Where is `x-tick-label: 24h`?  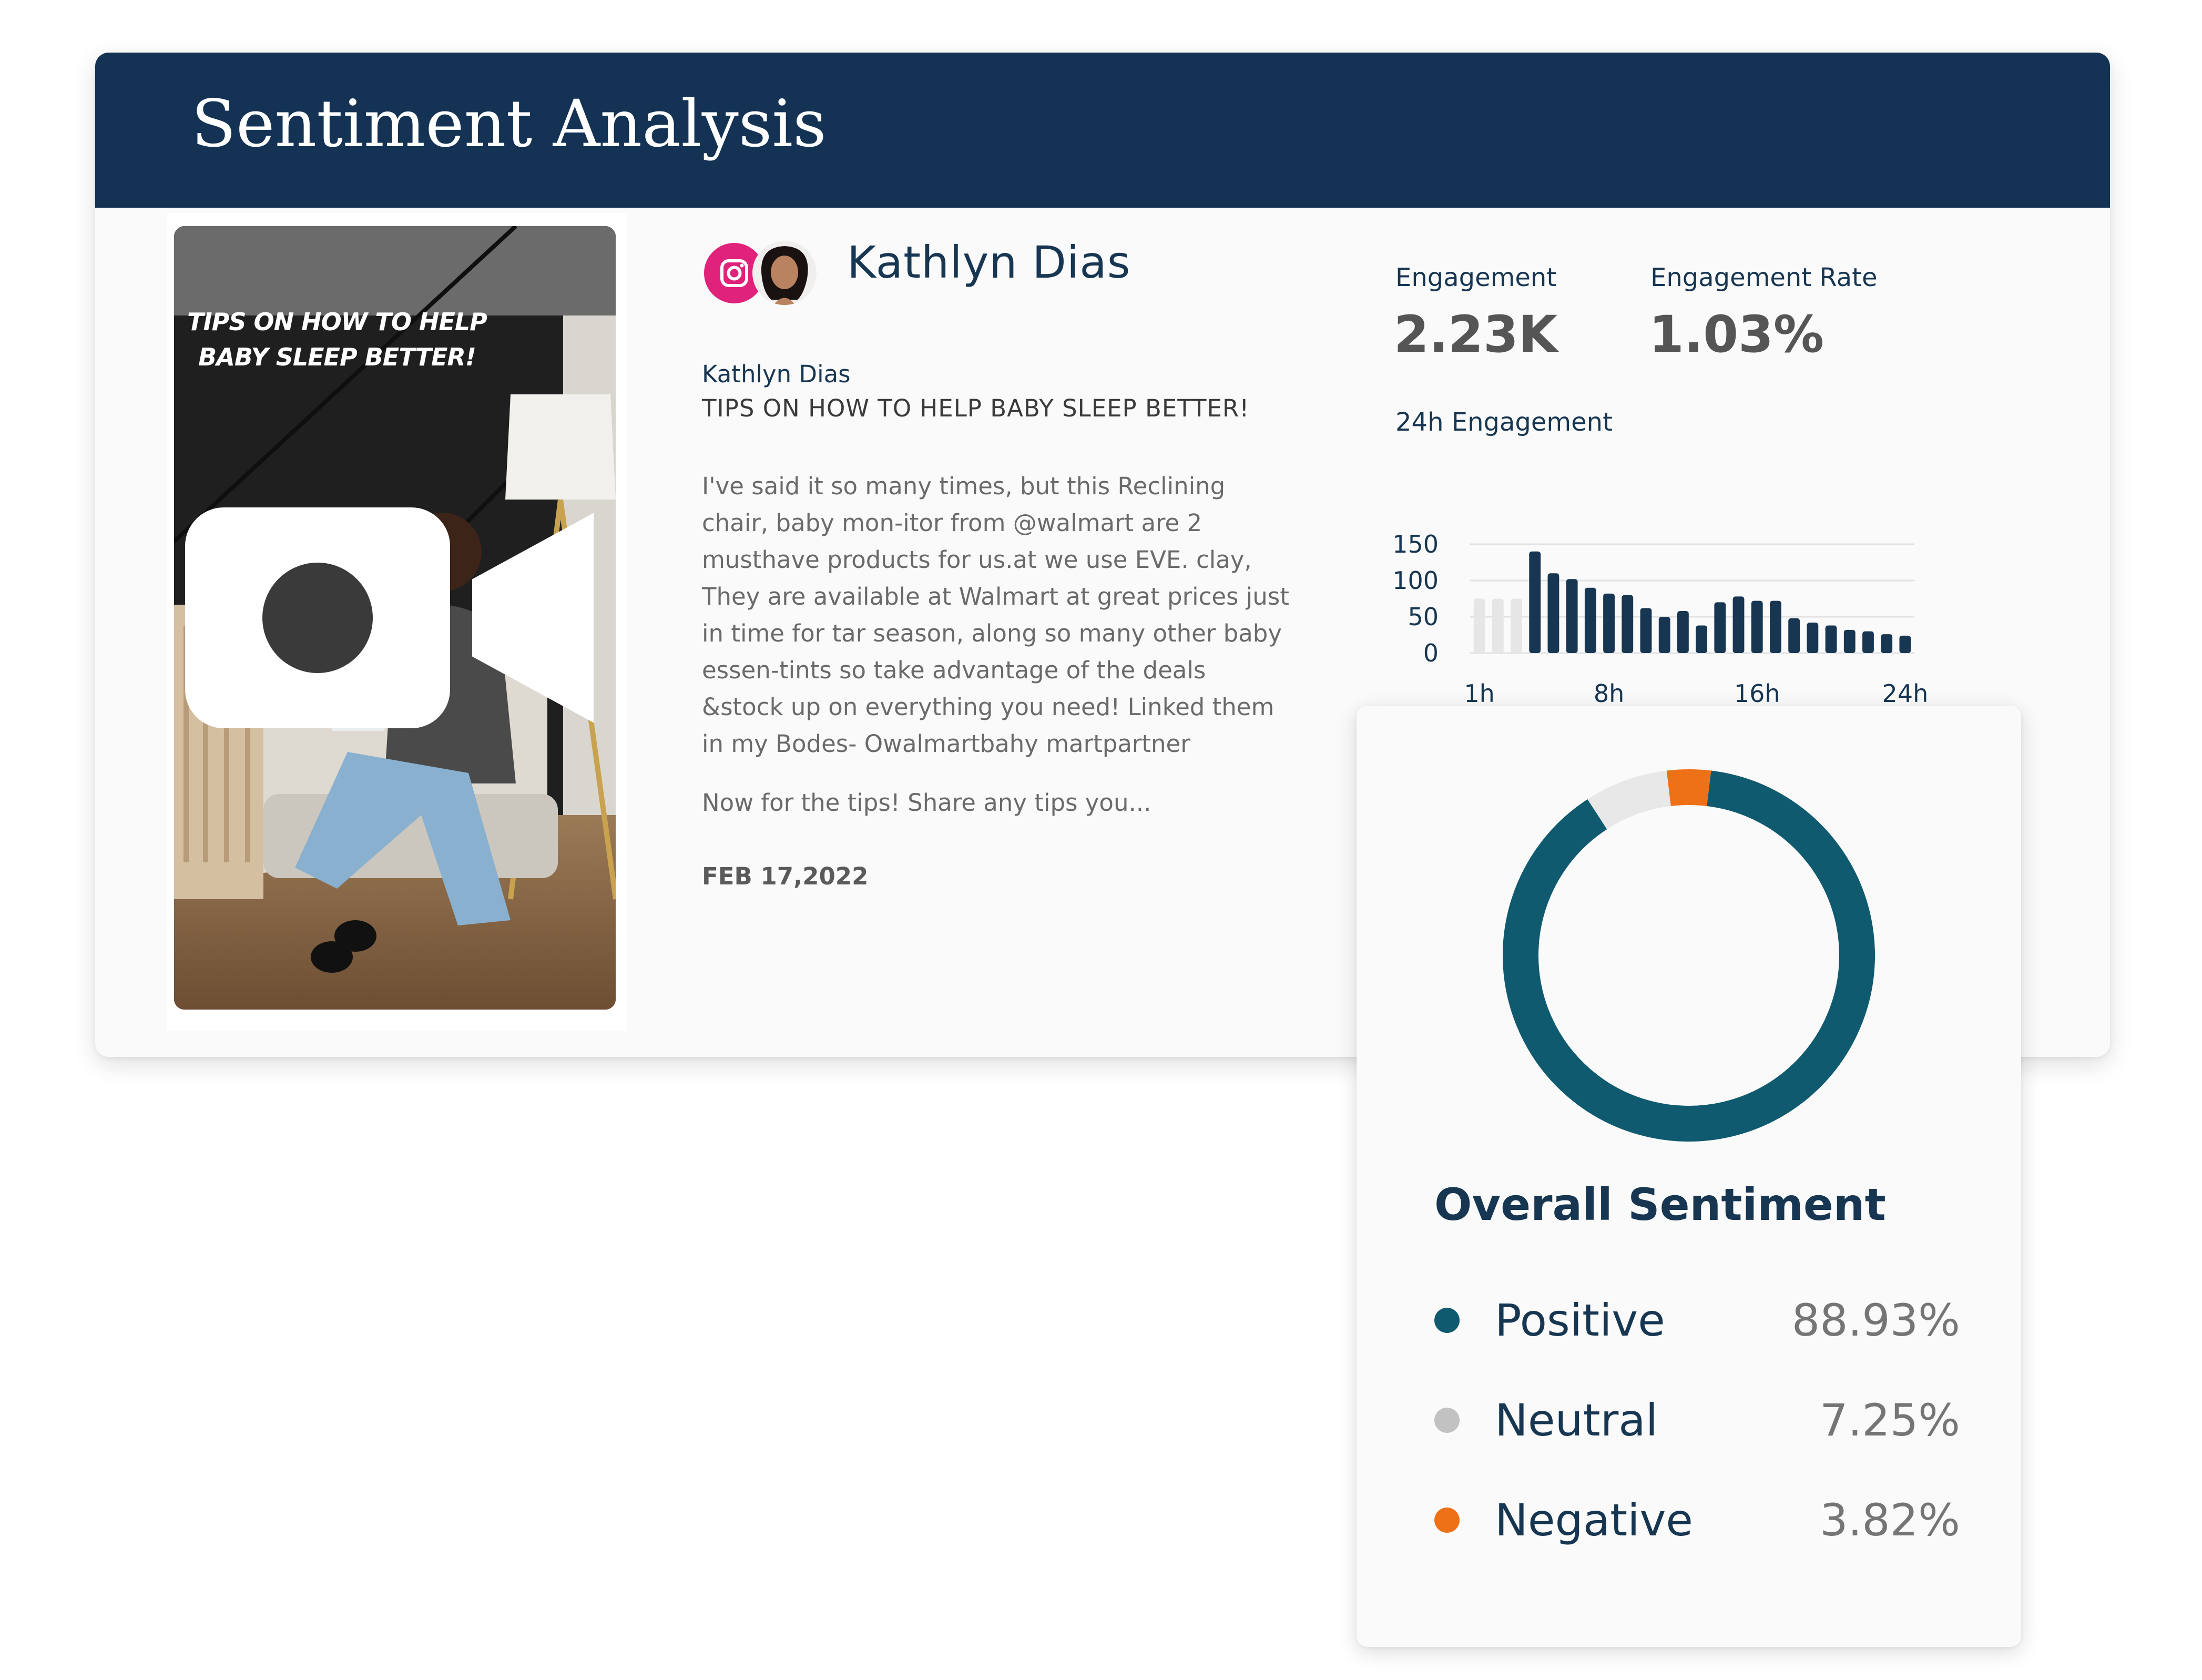 x-tick-label: 24h is located at coordinates (1905, 694).